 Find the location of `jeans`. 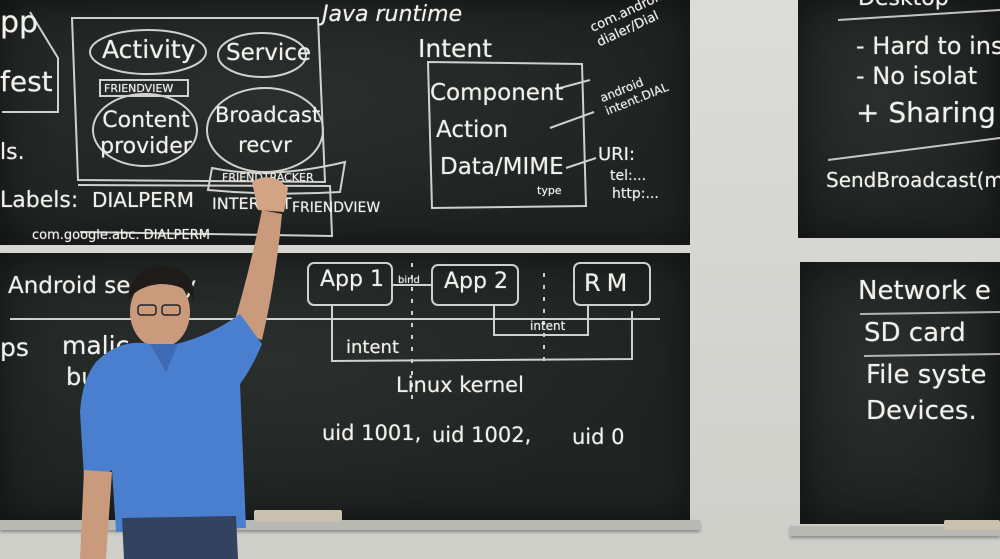

jeans is located at coordinates (180, 537).